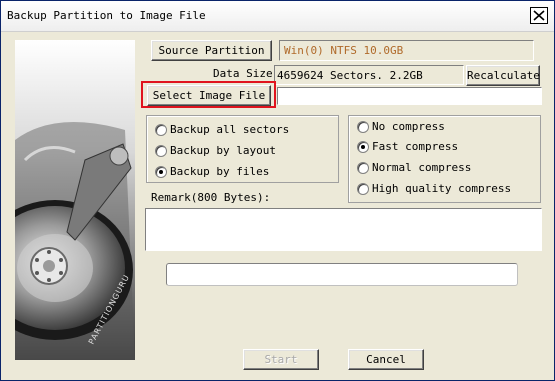  I want to click on image-file-path-input, so click(409, 96).